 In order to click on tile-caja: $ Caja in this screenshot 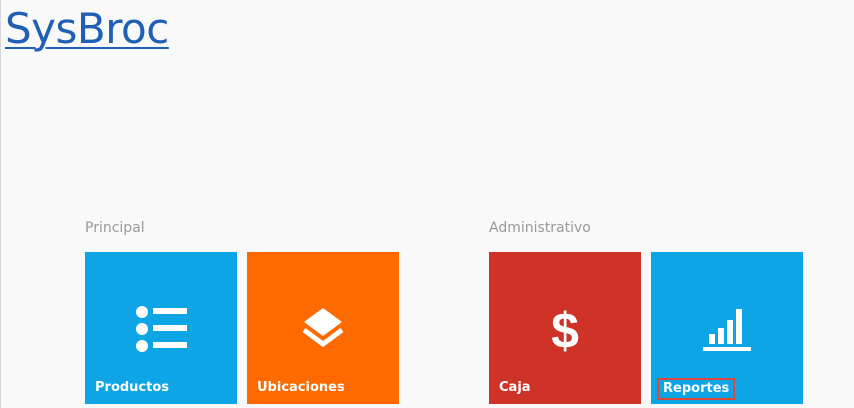, I will do `click(565, 328)`.